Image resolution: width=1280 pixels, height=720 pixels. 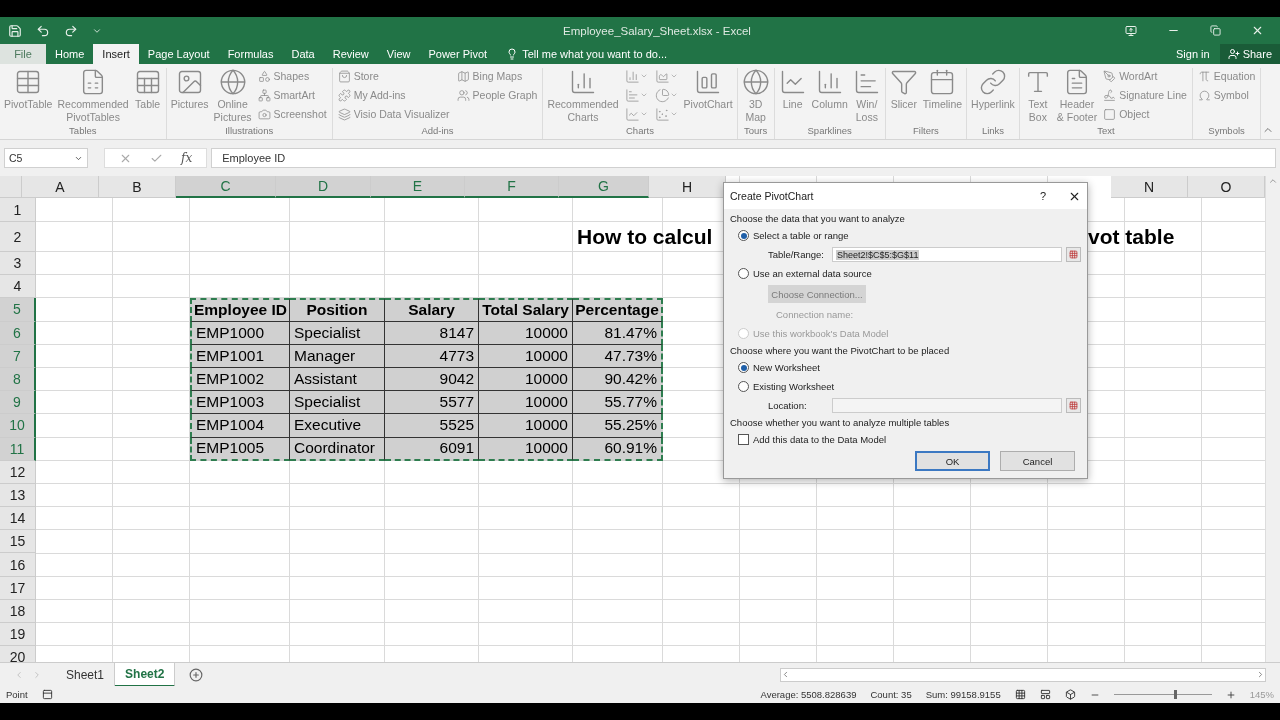 What do you see at coordinates (70, 54) in the screenshot?
I see `ribbon-tab: Home` at bounding box center [70, 54].